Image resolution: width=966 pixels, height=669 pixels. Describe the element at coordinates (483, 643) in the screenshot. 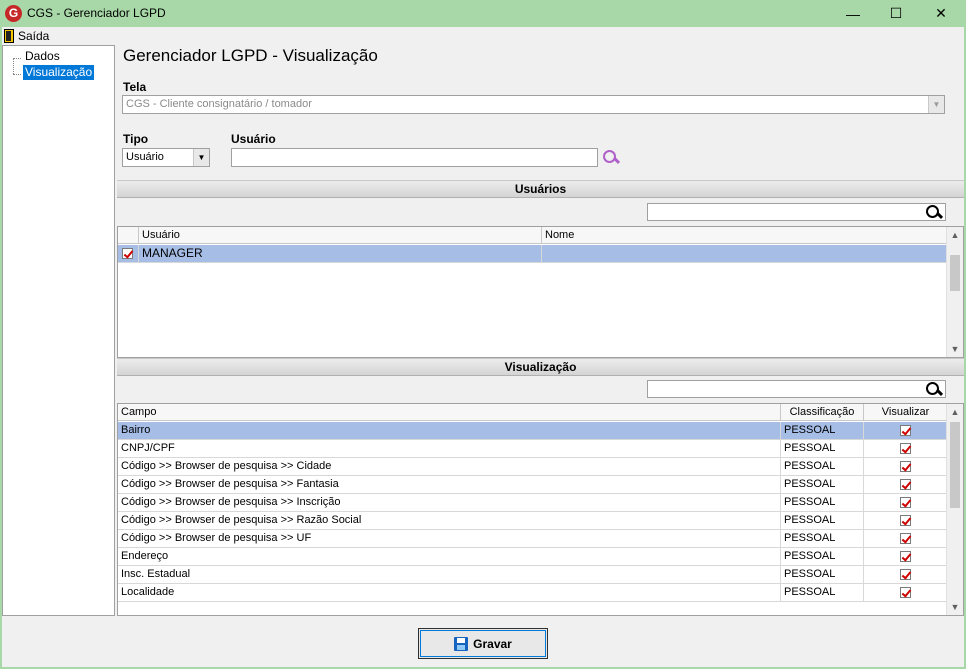

I see `gravar-button: Gravar` at that location.